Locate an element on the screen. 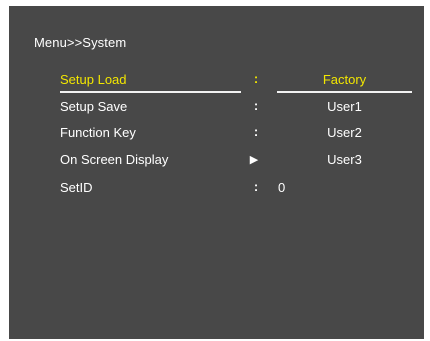 The image size is (430, 341). option-user3: User3 is located at coordinates (344, 159).